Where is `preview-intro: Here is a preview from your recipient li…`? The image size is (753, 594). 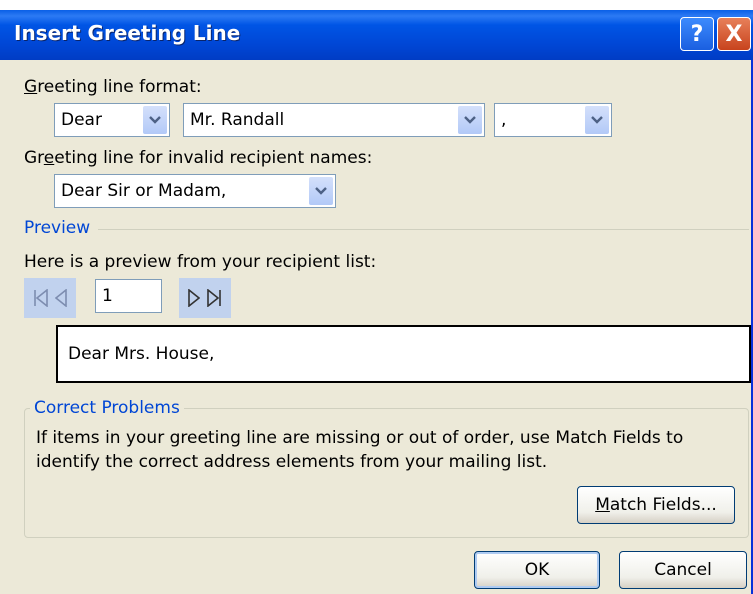 preview-intro: Here is a preview from your recipient li… is located at coordinates (200, 262).